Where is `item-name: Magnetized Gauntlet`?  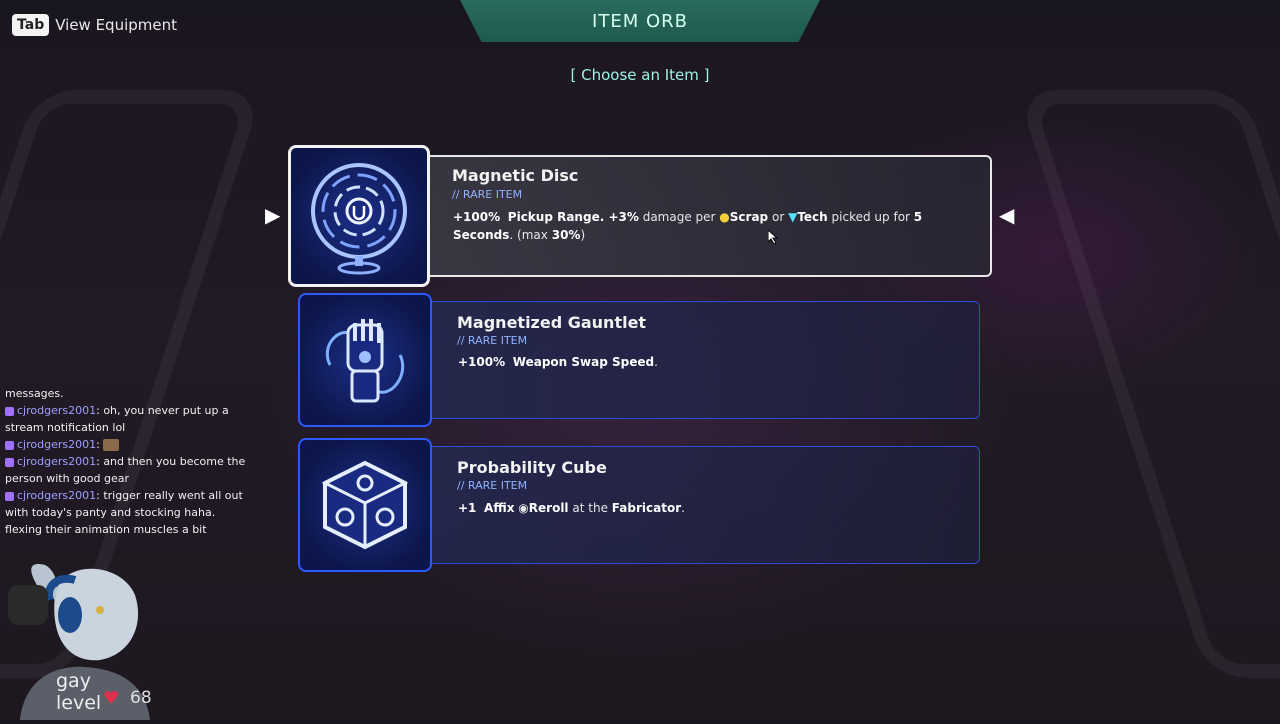 item-name: Magnetized Gauntlet is located at coordinates (552, 322).